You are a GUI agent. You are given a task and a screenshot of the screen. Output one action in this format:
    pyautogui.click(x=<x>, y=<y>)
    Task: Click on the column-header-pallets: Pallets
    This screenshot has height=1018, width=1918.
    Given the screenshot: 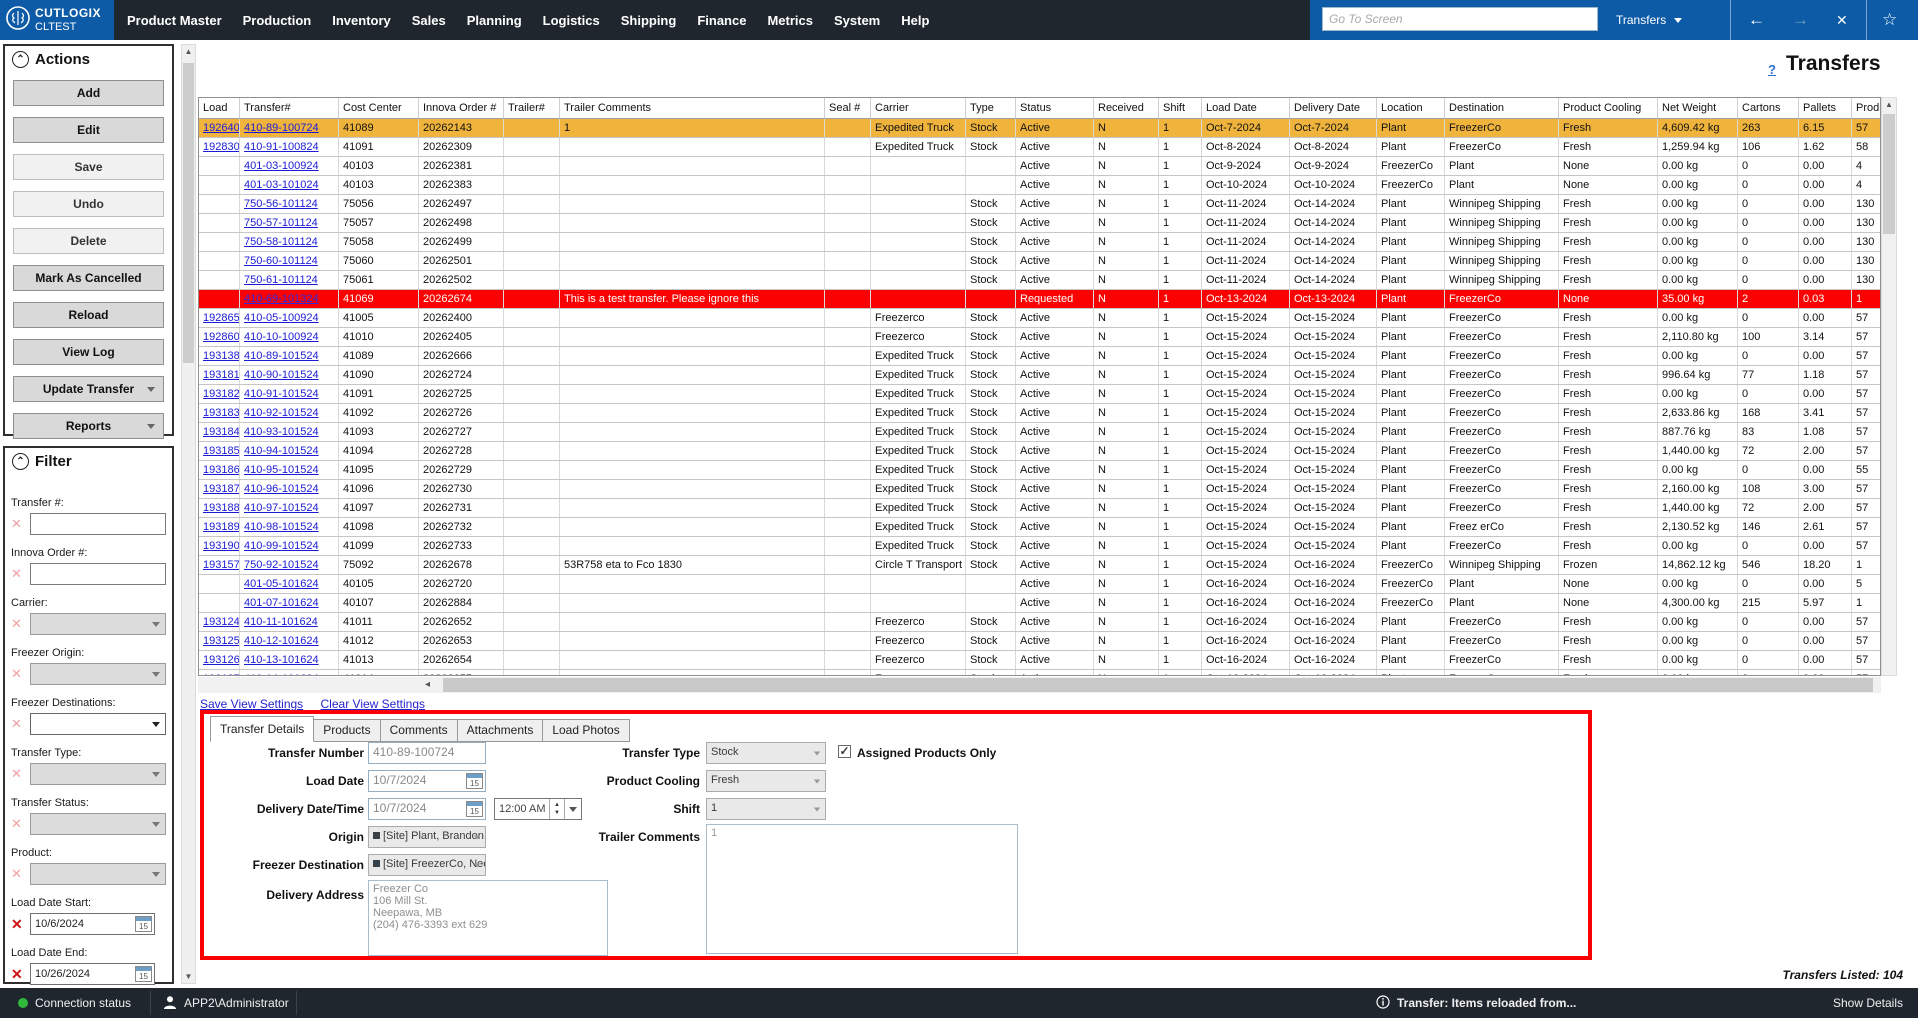 What is the action you would take?
    pyautogui.click(x=1825, y=108)
    